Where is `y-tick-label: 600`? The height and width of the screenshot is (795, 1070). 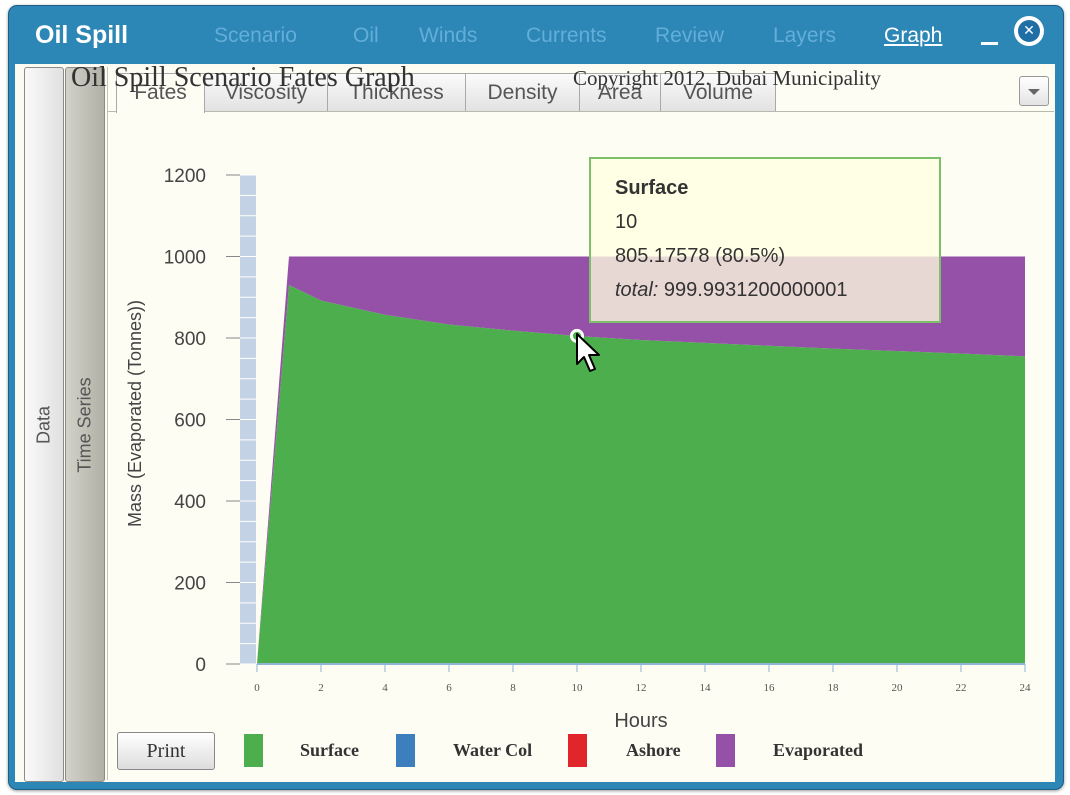 y-tick-label: 600 is located at coordinates (190, 421).